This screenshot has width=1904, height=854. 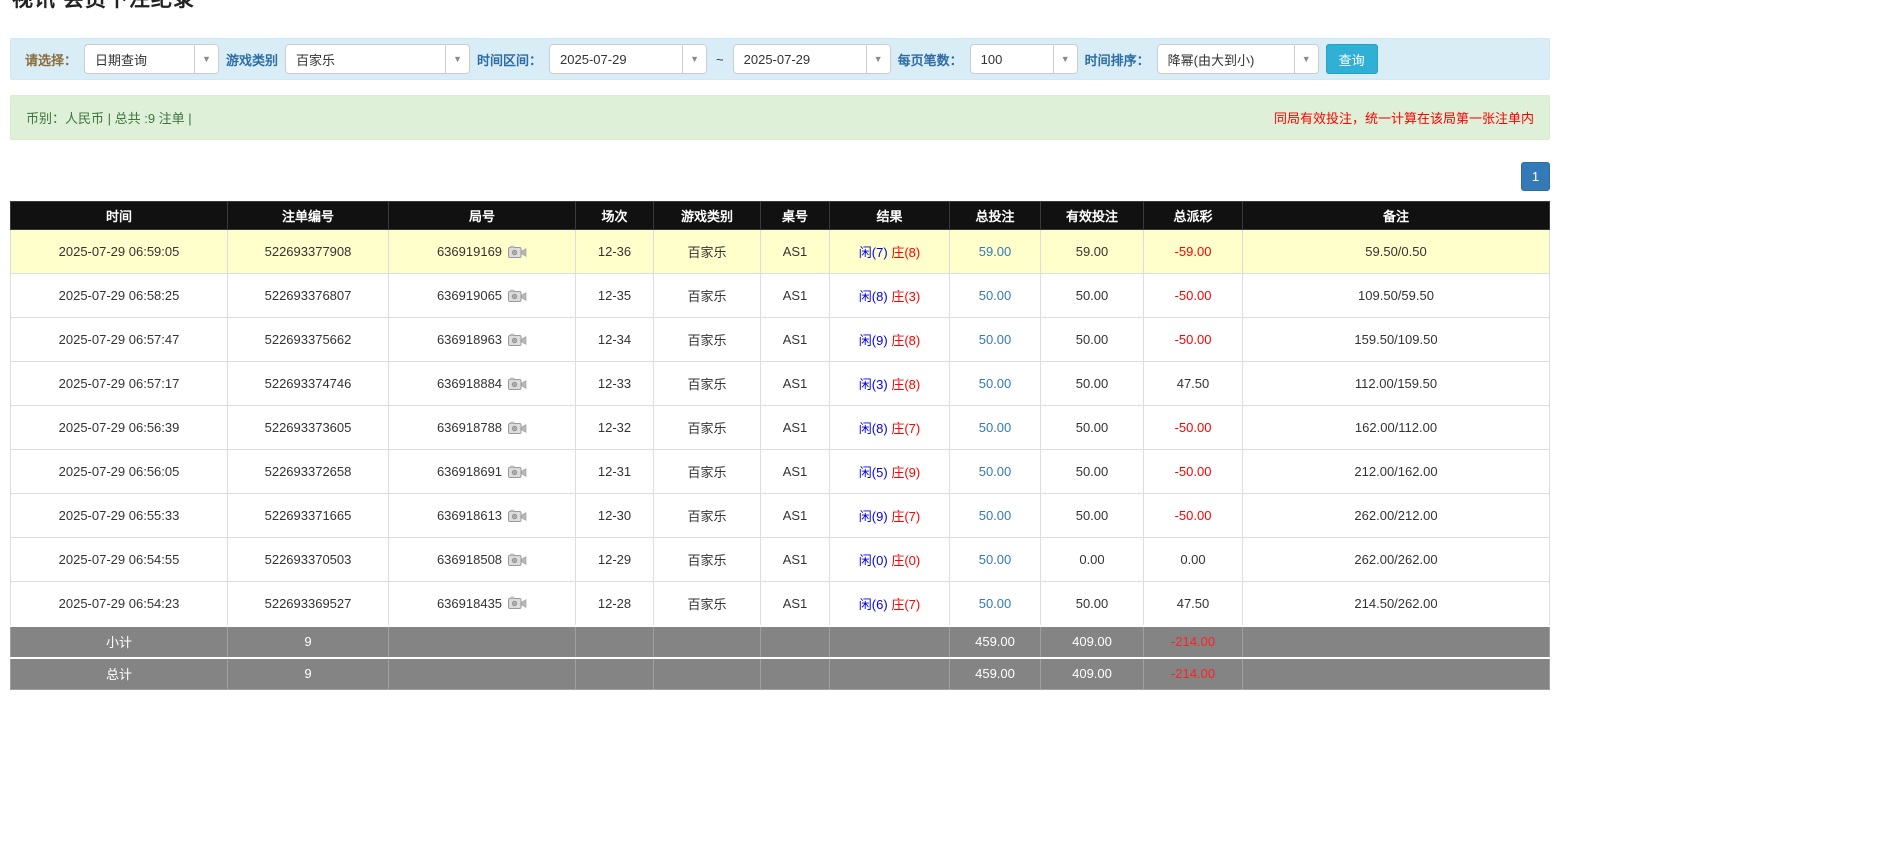 I want to click on cell-round: 636919169, so click(x=482, y=251).